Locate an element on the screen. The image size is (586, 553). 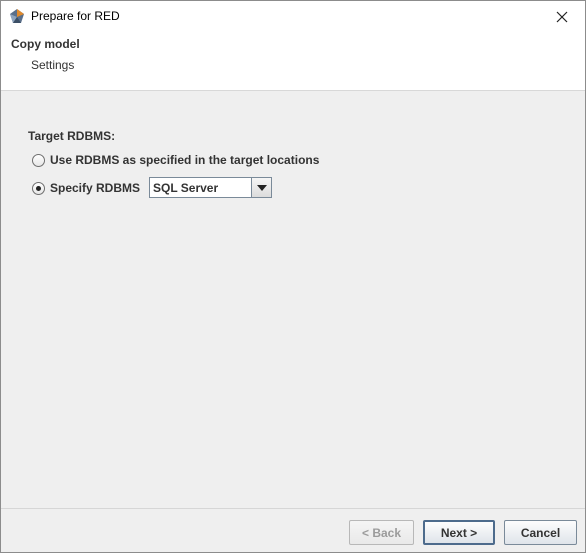
chevron-down-icon is located at coordinates (261, 187).